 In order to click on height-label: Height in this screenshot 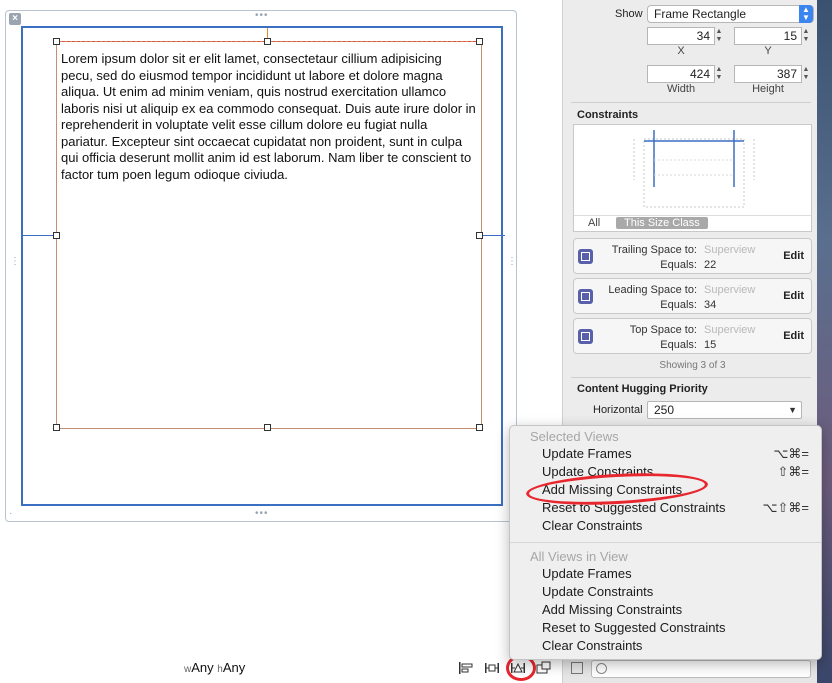, I will do `click(768, 89)`.